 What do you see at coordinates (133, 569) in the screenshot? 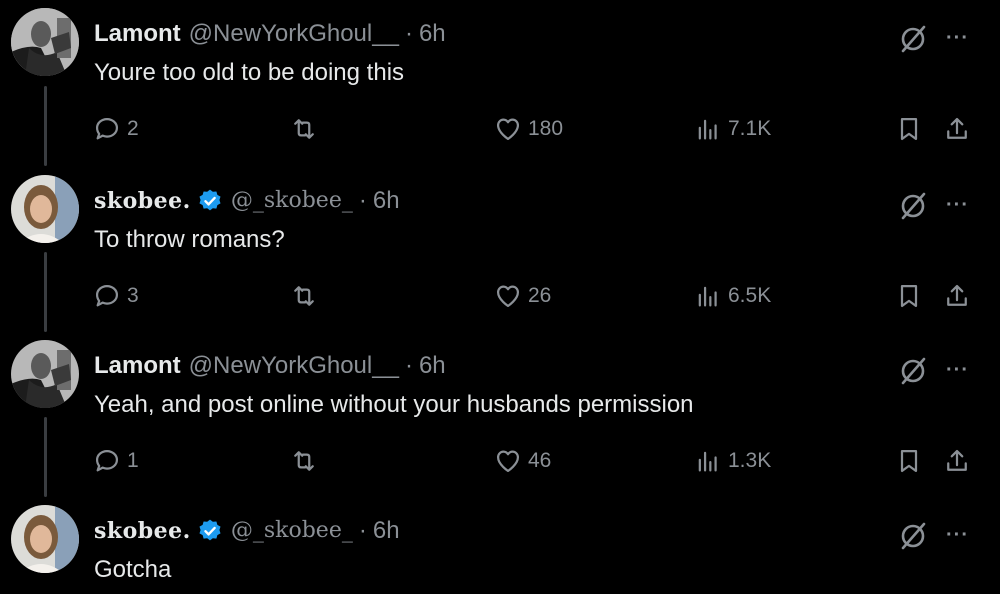
I see `tweet-text: Gotcha` at bounding box center [133, 569].